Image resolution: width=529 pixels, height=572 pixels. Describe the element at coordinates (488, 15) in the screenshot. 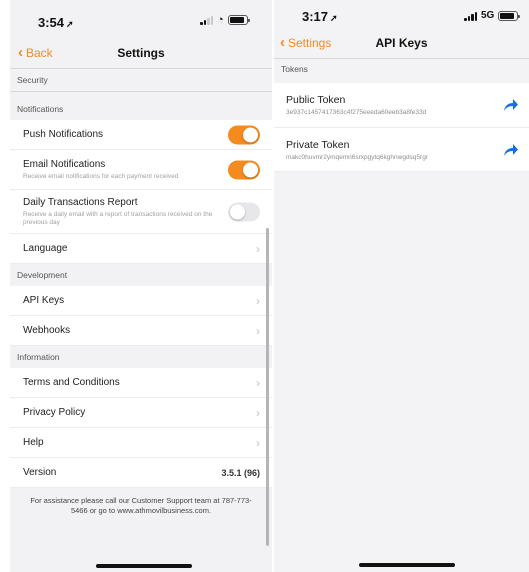

I see `network-label: 5G` at that location.